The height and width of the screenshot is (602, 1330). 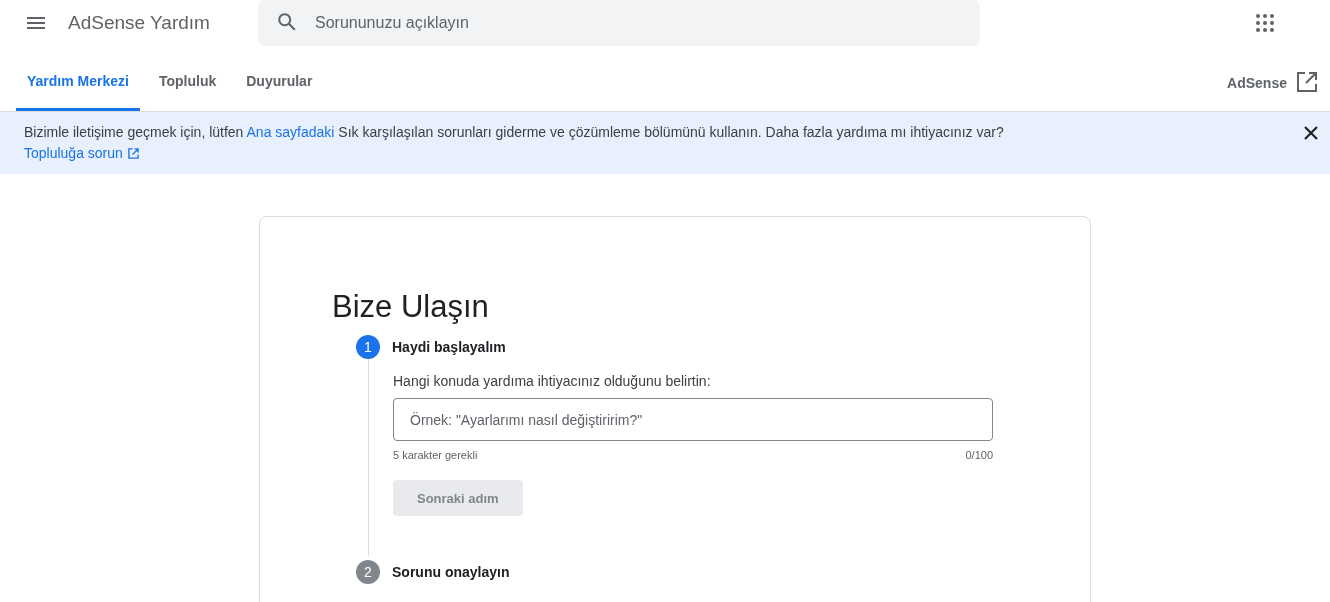 What do you see at coordinates (979, 455) in the screenshot?
I see `character-counter: 0/100` at bounding box center [979, 455].